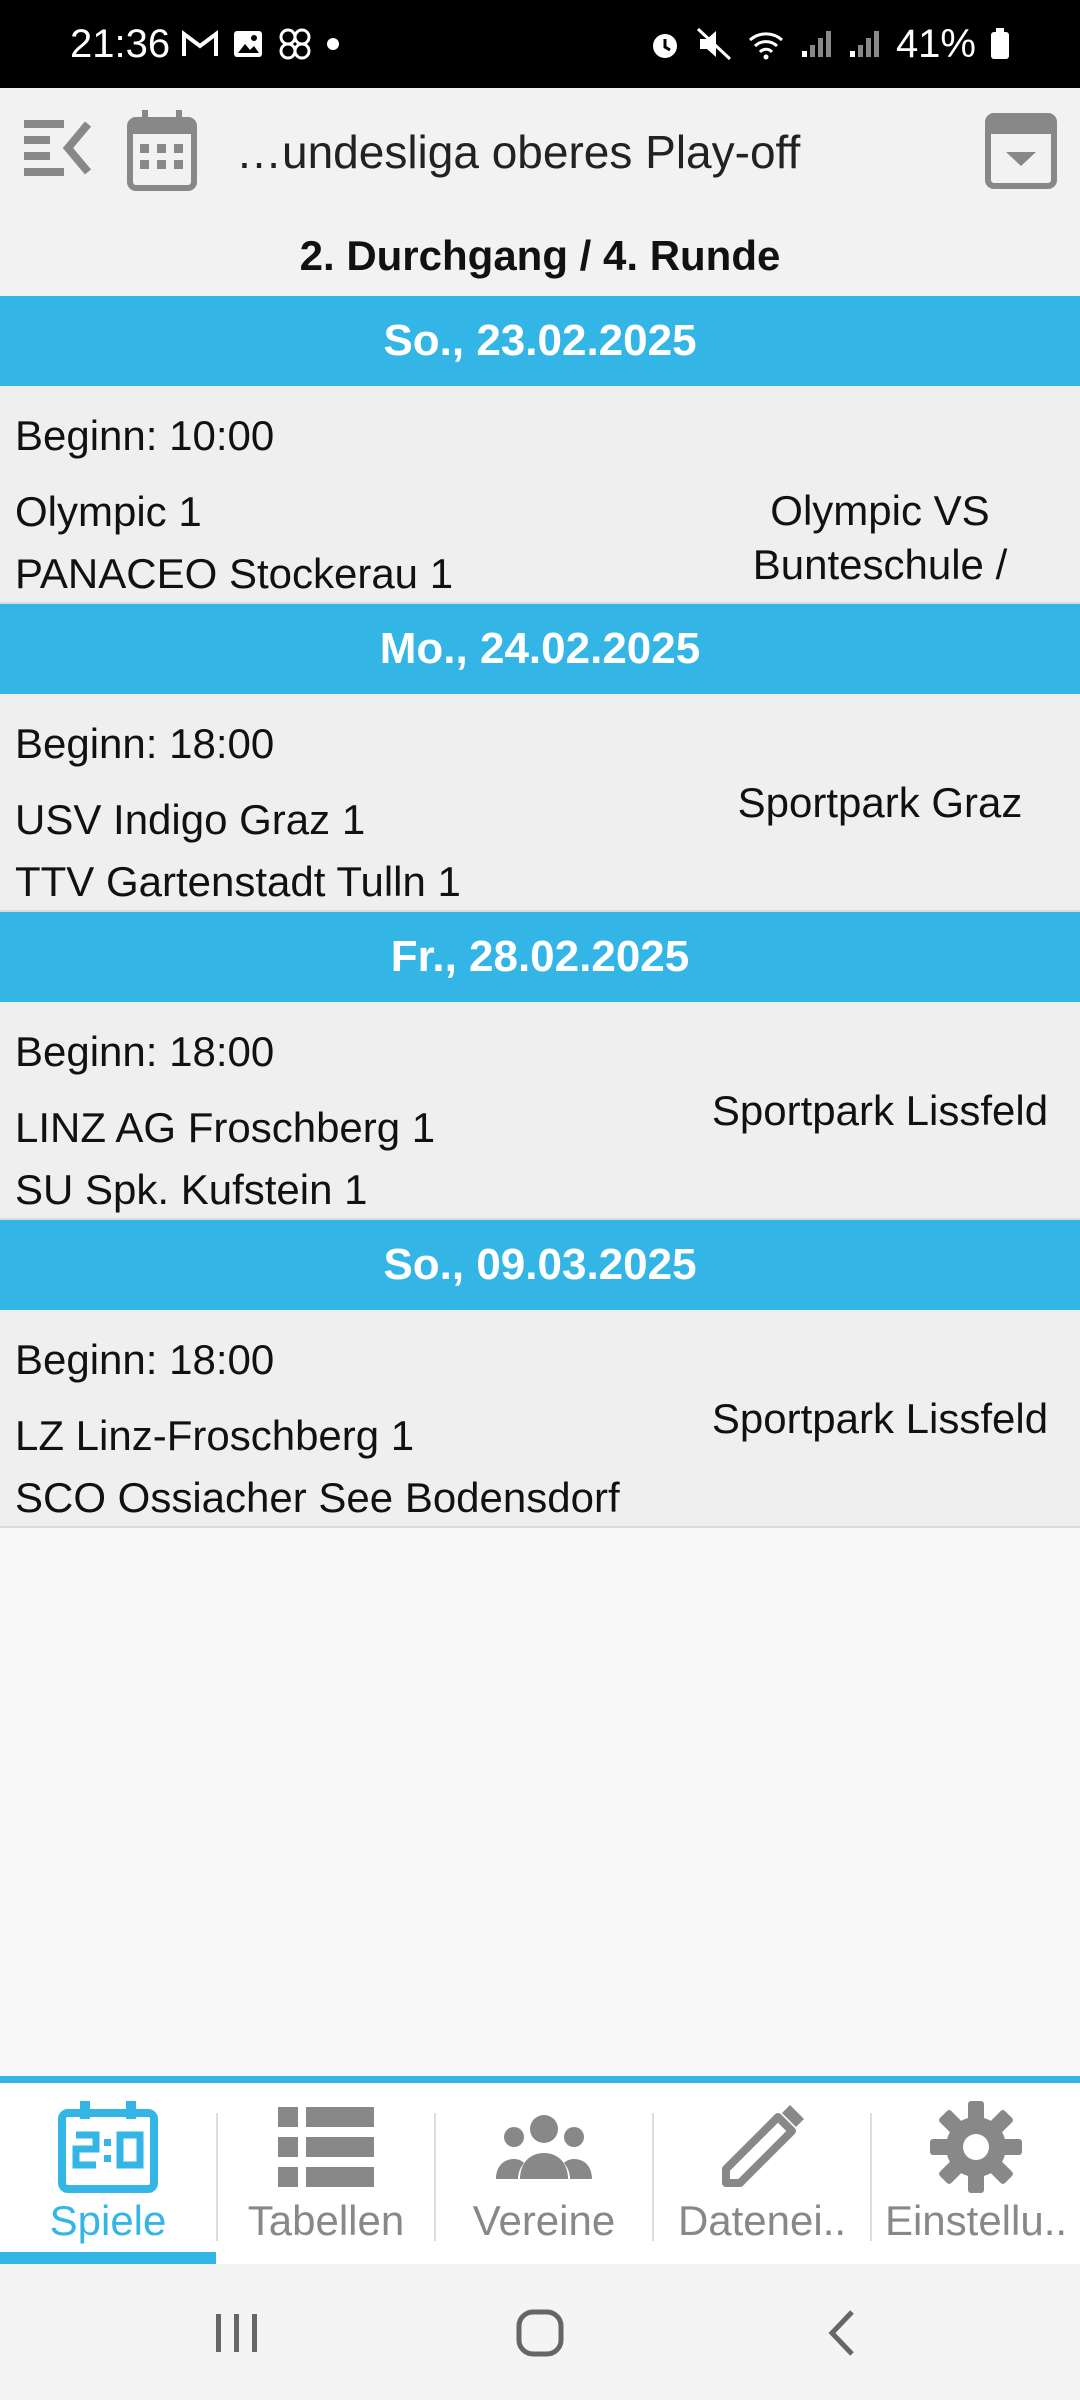 This screenshot has width=1080, height=2400. I want to click on home-icon, so click(540, 2333).